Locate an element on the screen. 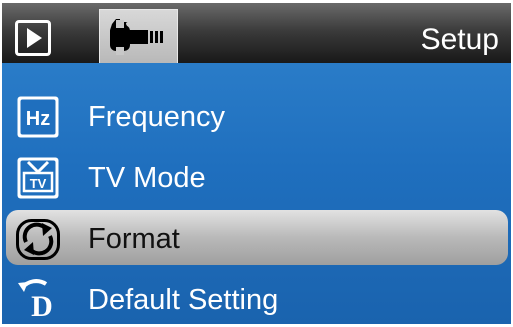 The height and width of the screenshot is (327, 513). menu-item-label: Default Setting is located at coordinates (183, 300).